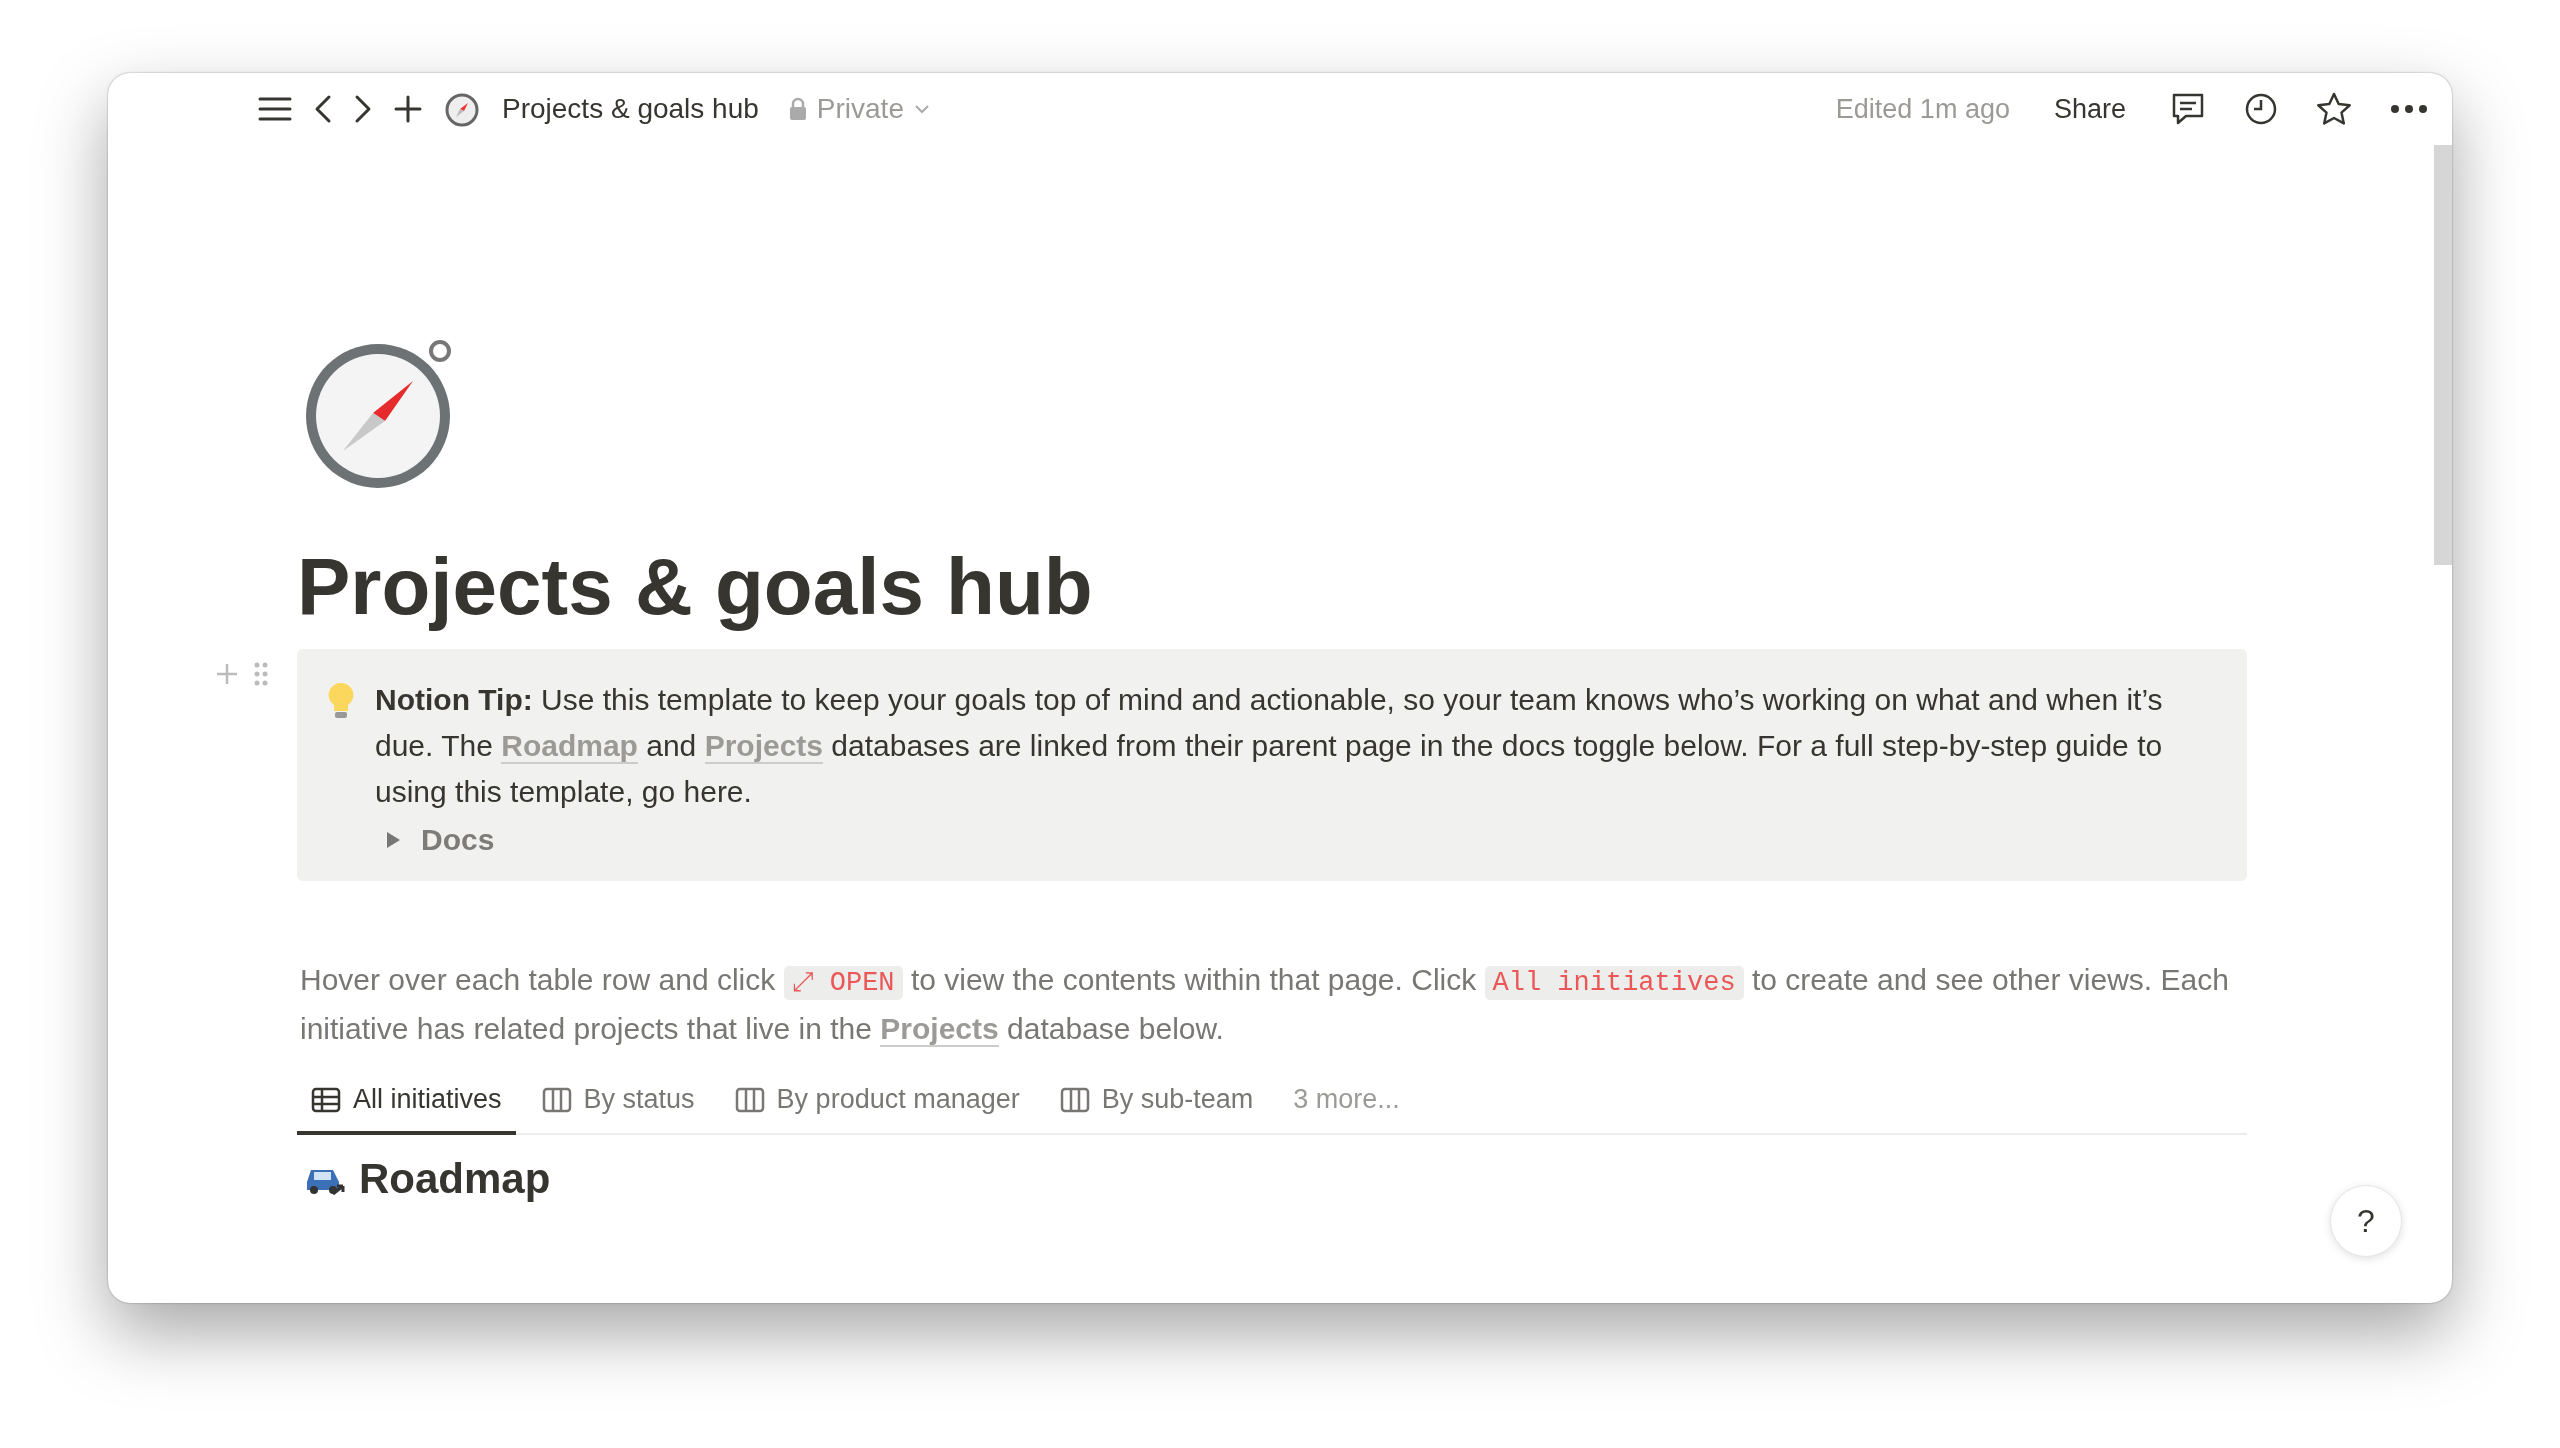  Describe the element at coordinates (326, 1099) in the screenshot. I see `table-icon` at that location.